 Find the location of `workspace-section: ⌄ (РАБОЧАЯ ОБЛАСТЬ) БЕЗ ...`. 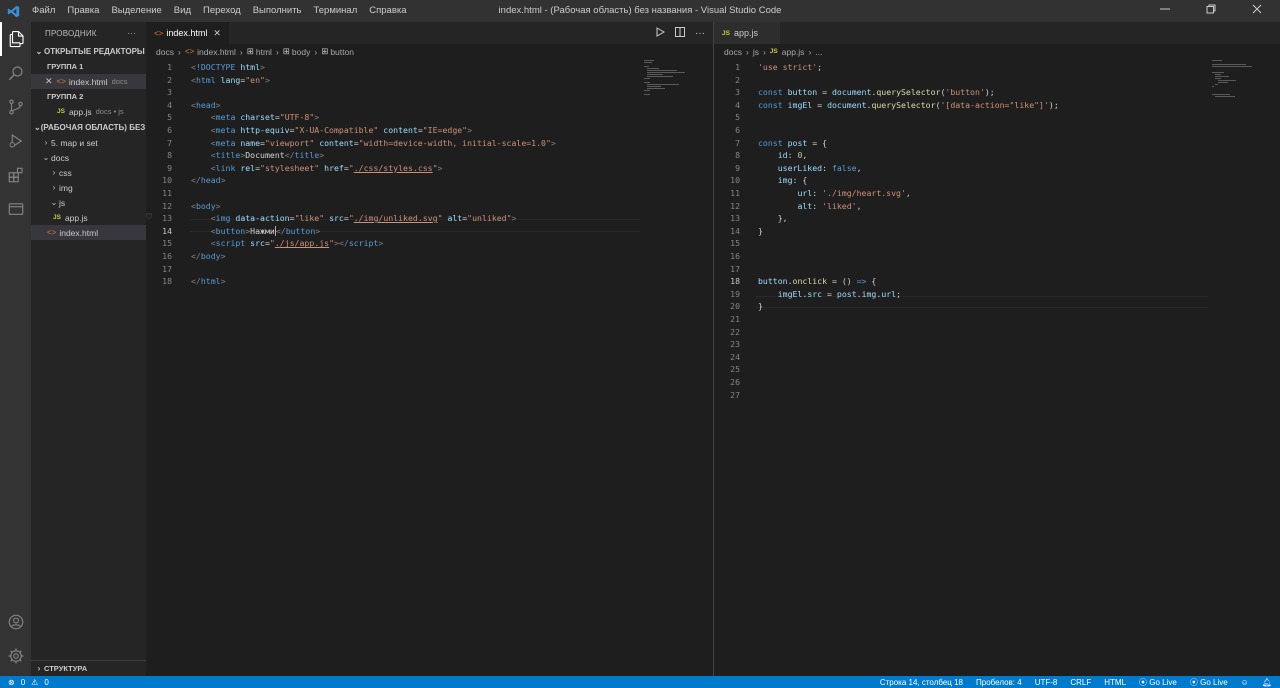

workspace-section: ⌄ (РАБОЧАЯ ОБЛАСТЬ) БЕЗ ... is located at coordinates (88, 127).